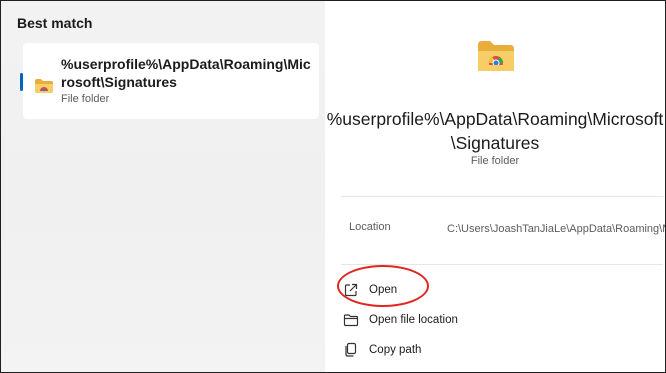 This screenshot has width=666, height=373. Describe the element at coordinates (351, 290) in the screenshot. I see `open-external-icon` at that location.